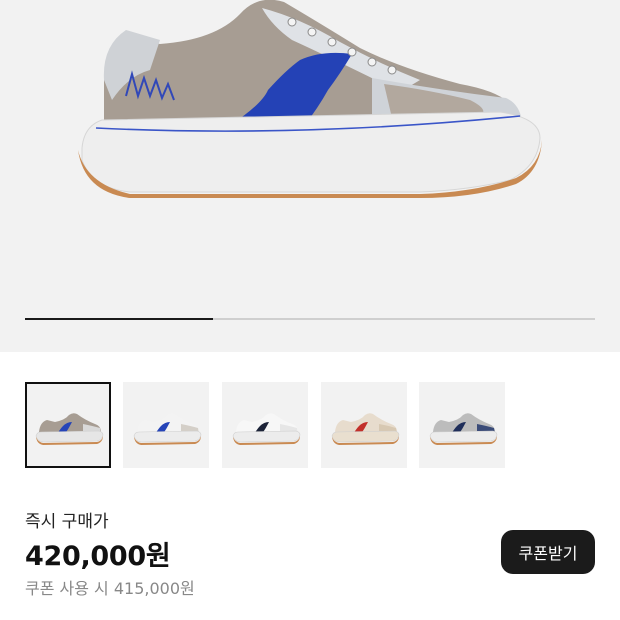  I want to click on get-coupon-button: 쿠폰받기, so click(548, 552).